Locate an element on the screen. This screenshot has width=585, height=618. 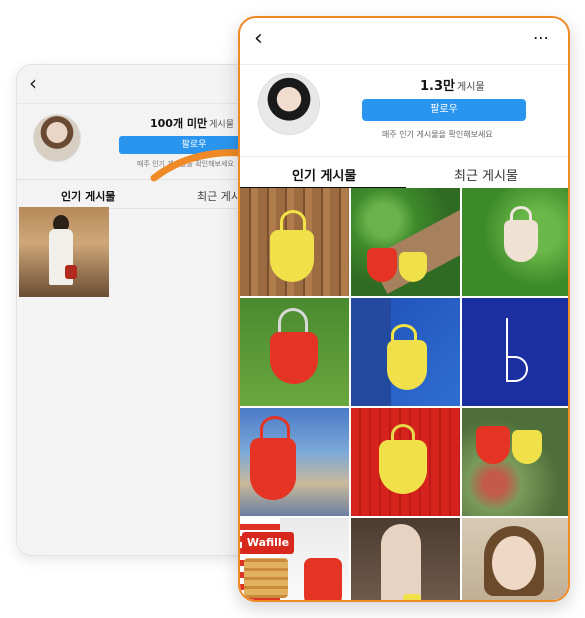
grid-post-red-yellow-bags is located at coordinates (405, 242).